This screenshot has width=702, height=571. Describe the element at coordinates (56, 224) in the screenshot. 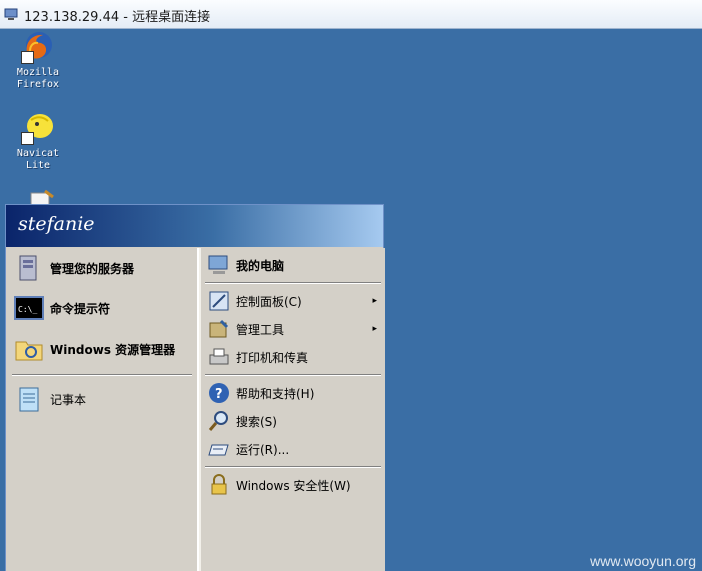

I see `user-name: stefanie` at that location.